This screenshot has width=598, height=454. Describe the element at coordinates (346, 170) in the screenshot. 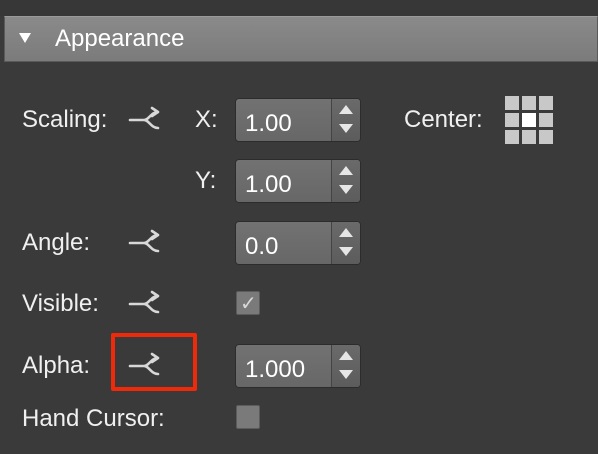

I see `scaling-y-increment-icon` at that location.